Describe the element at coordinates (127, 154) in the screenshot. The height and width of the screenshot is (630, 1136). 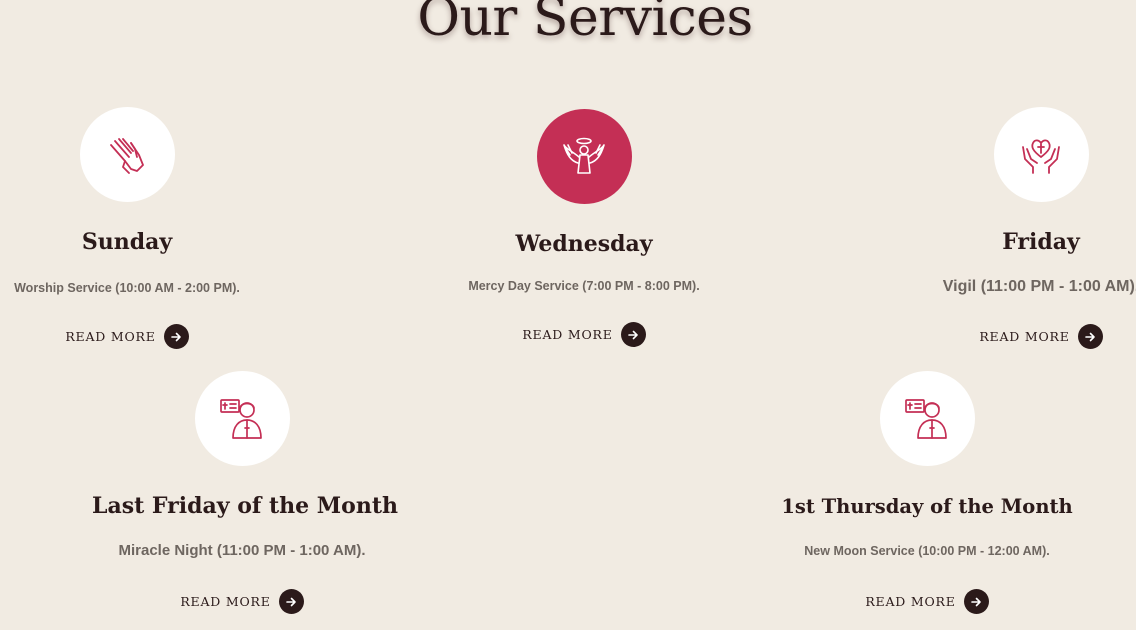
I see `praying-hands-icon` at that location.